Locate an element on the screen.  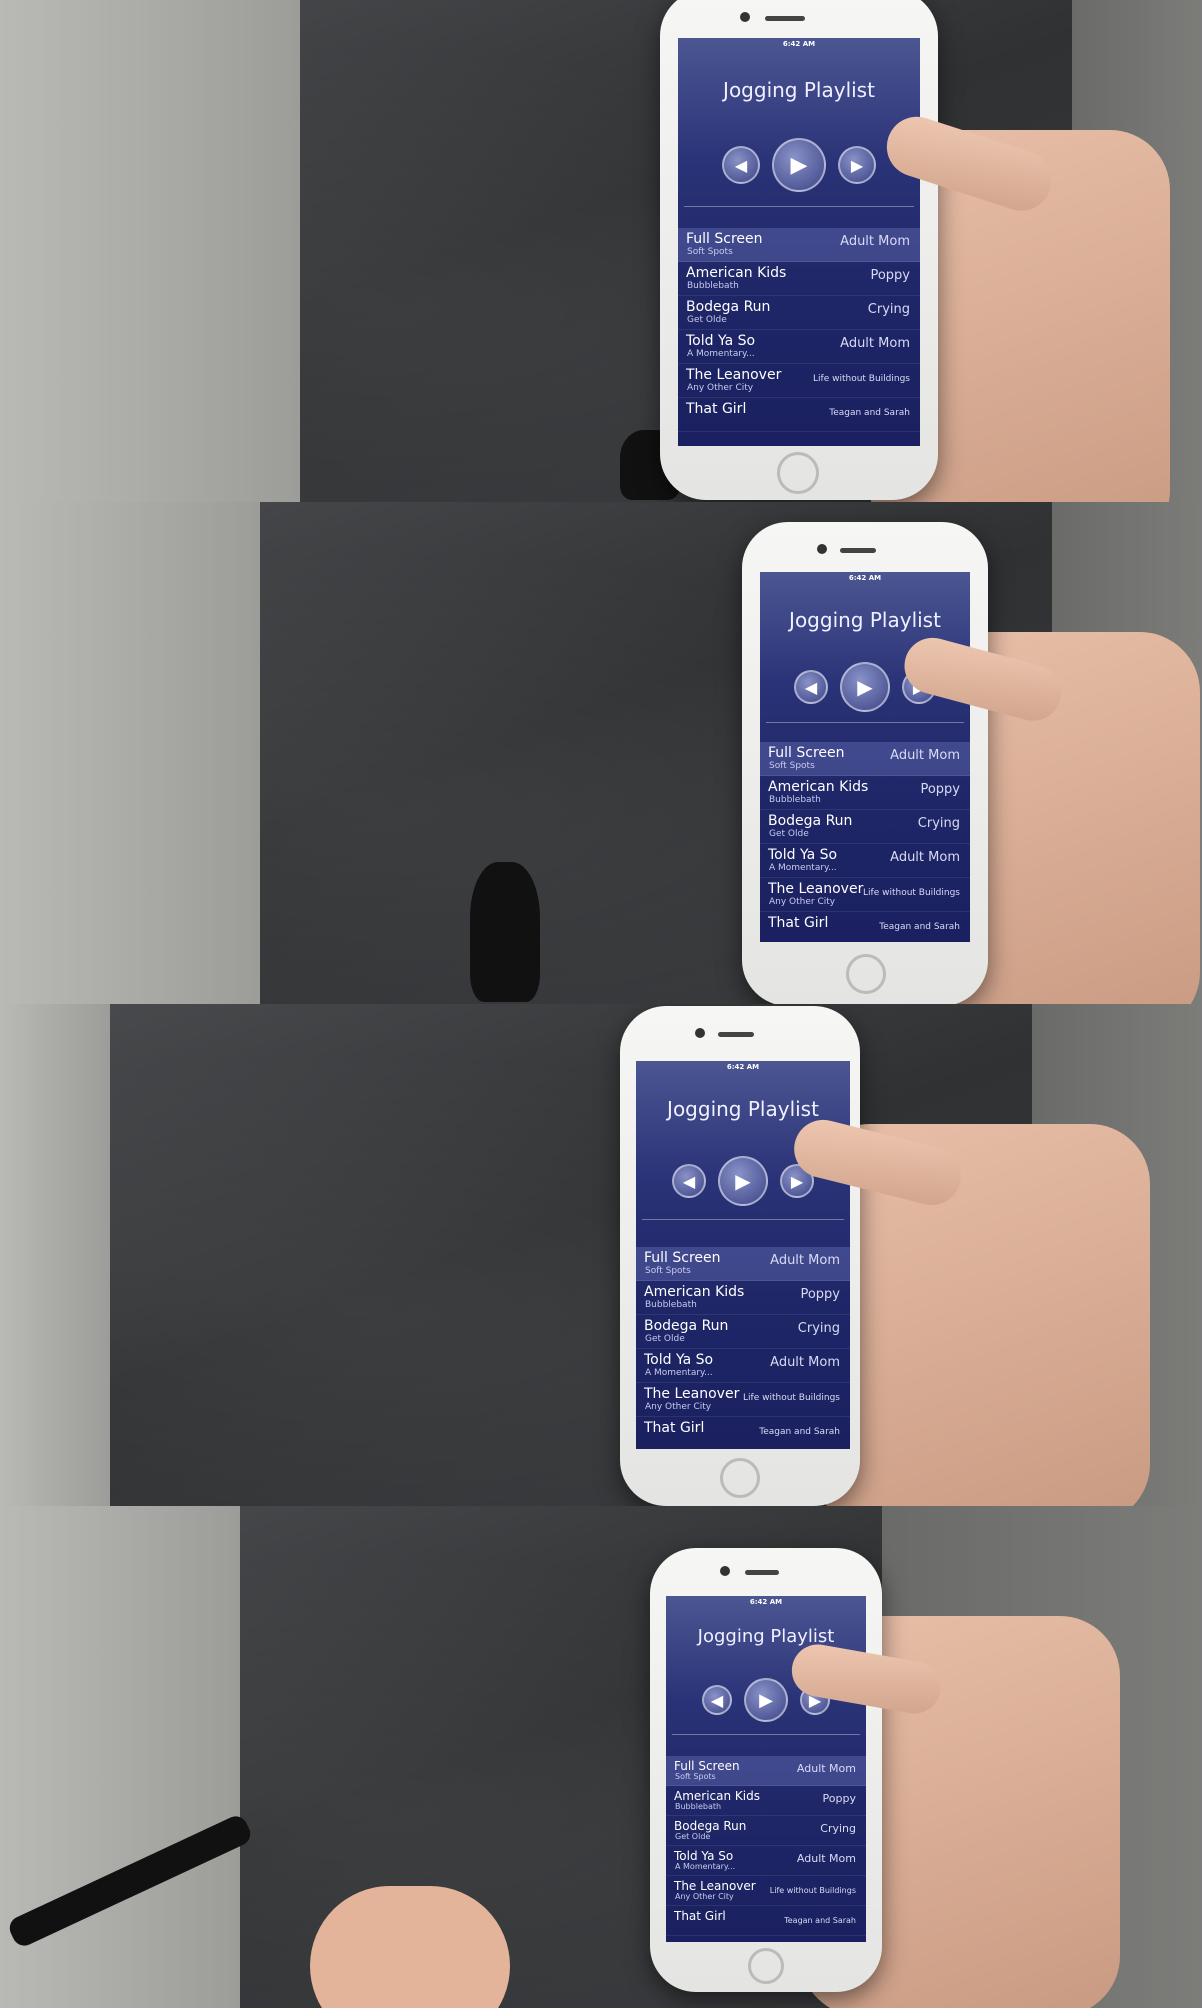
shoe is located at coordinates (505, 932).